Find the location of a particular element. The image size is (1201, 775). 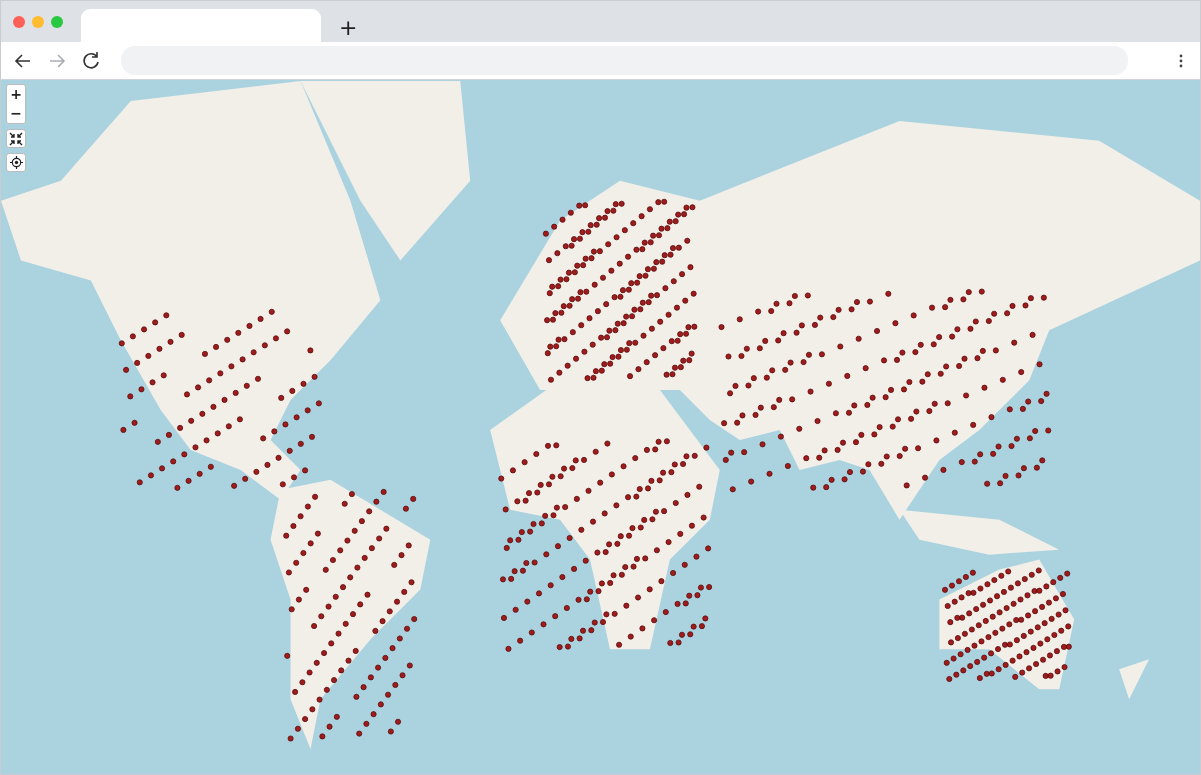

collapse-arrows-icon is located at coordinates (16, 138).